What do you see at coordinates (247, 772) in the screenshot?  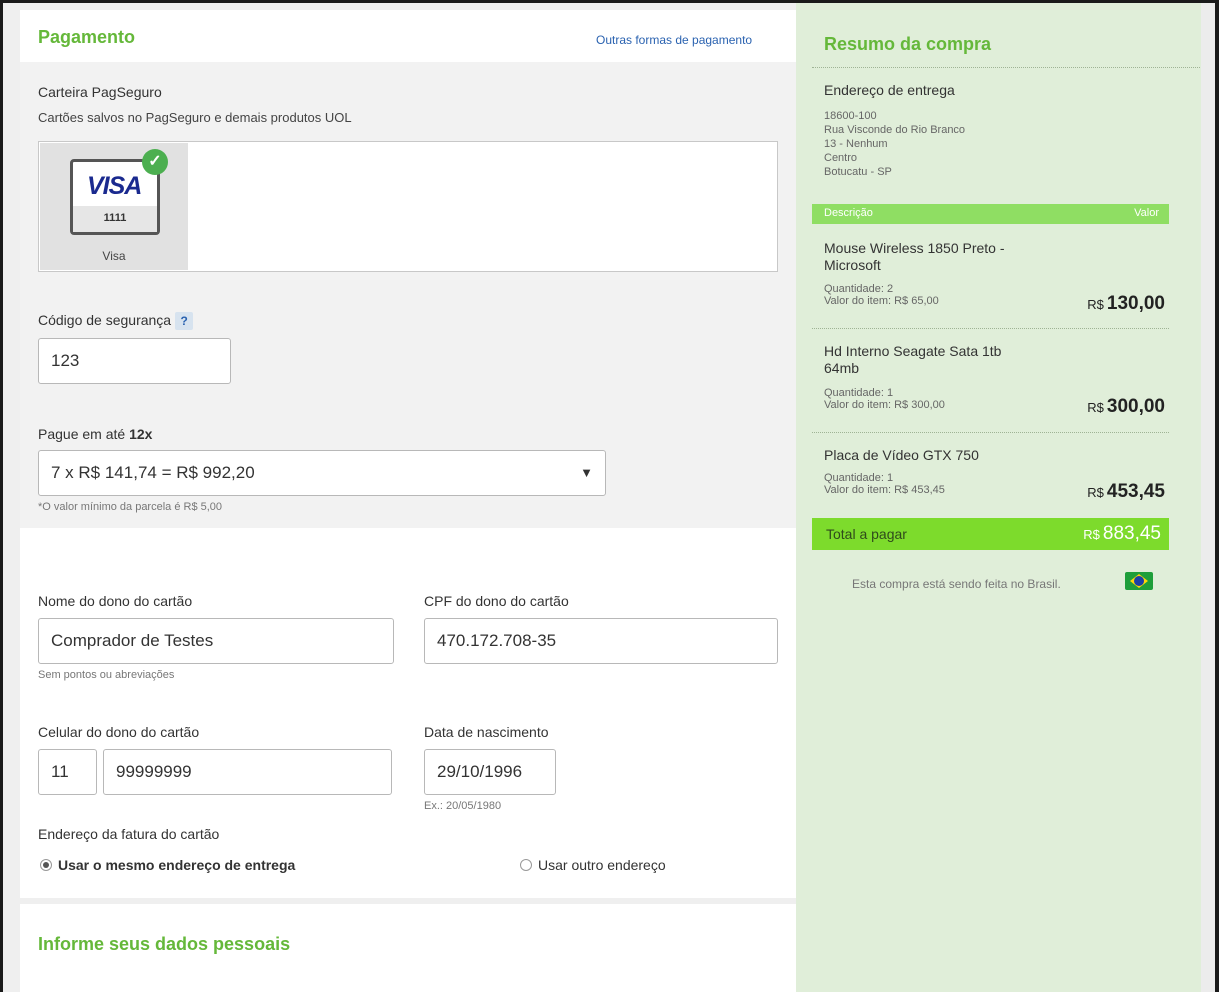 I see `phone-number-input: 99999999` at bounding box center [247, 772].